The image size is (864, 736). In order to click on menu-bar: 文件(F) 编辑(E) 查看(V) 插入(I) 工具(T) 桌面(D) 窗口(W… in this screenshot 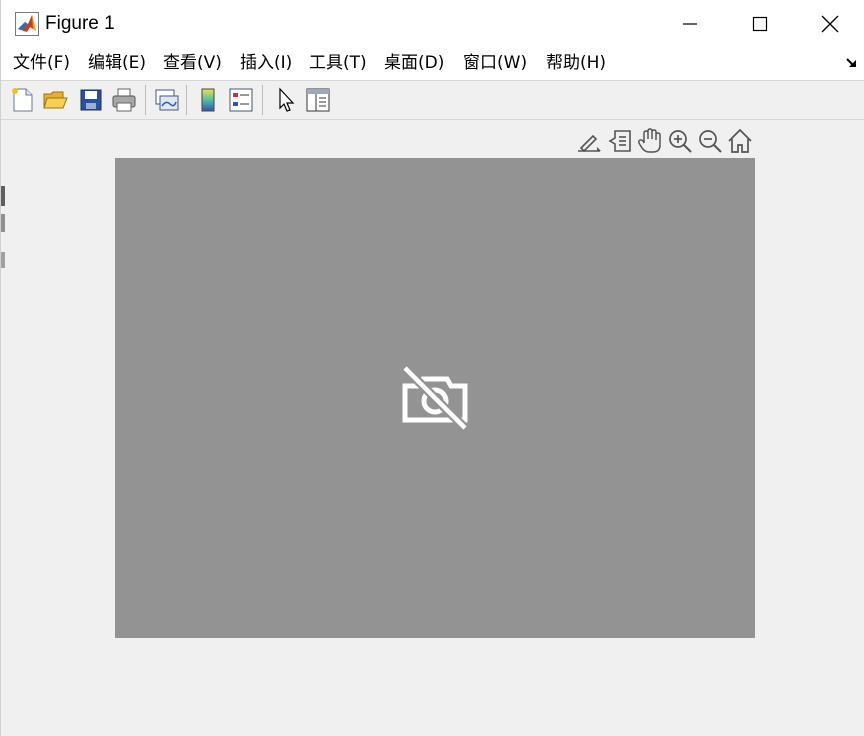, I will do `click(432, 64)`.